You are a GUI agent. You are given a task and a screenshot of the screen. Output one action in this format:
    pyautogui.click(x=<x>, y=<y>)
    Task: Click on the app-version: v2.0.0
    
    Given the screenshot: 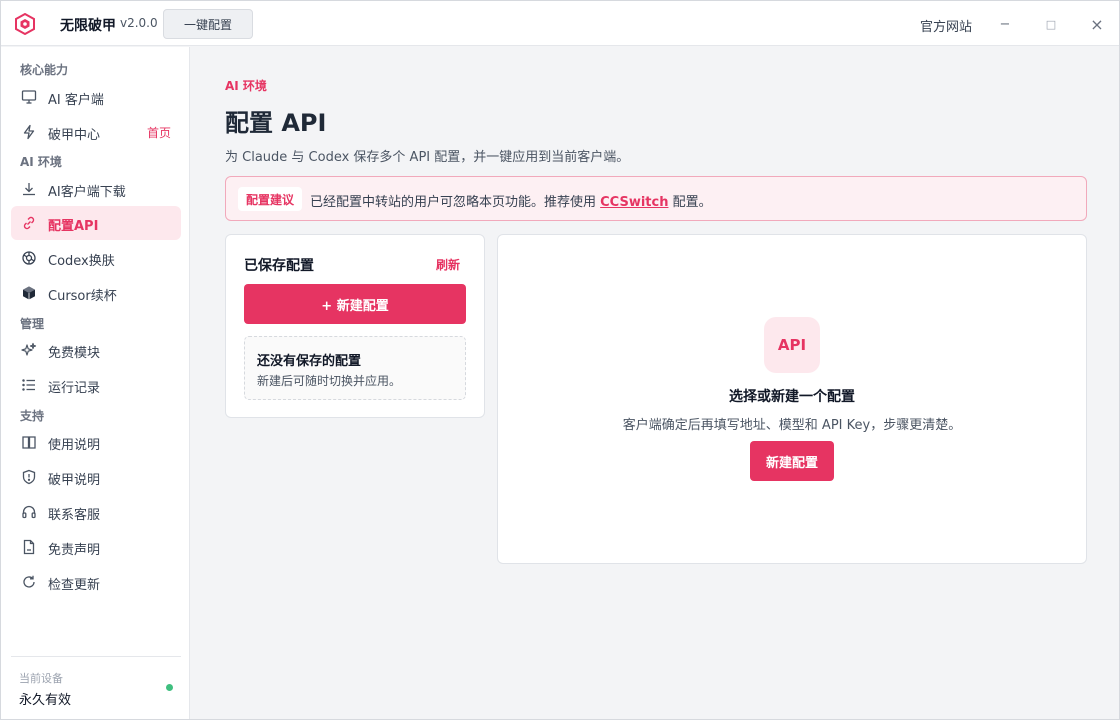 What is the action you would take?
    pyautogui.click(x=139, y=23)
    